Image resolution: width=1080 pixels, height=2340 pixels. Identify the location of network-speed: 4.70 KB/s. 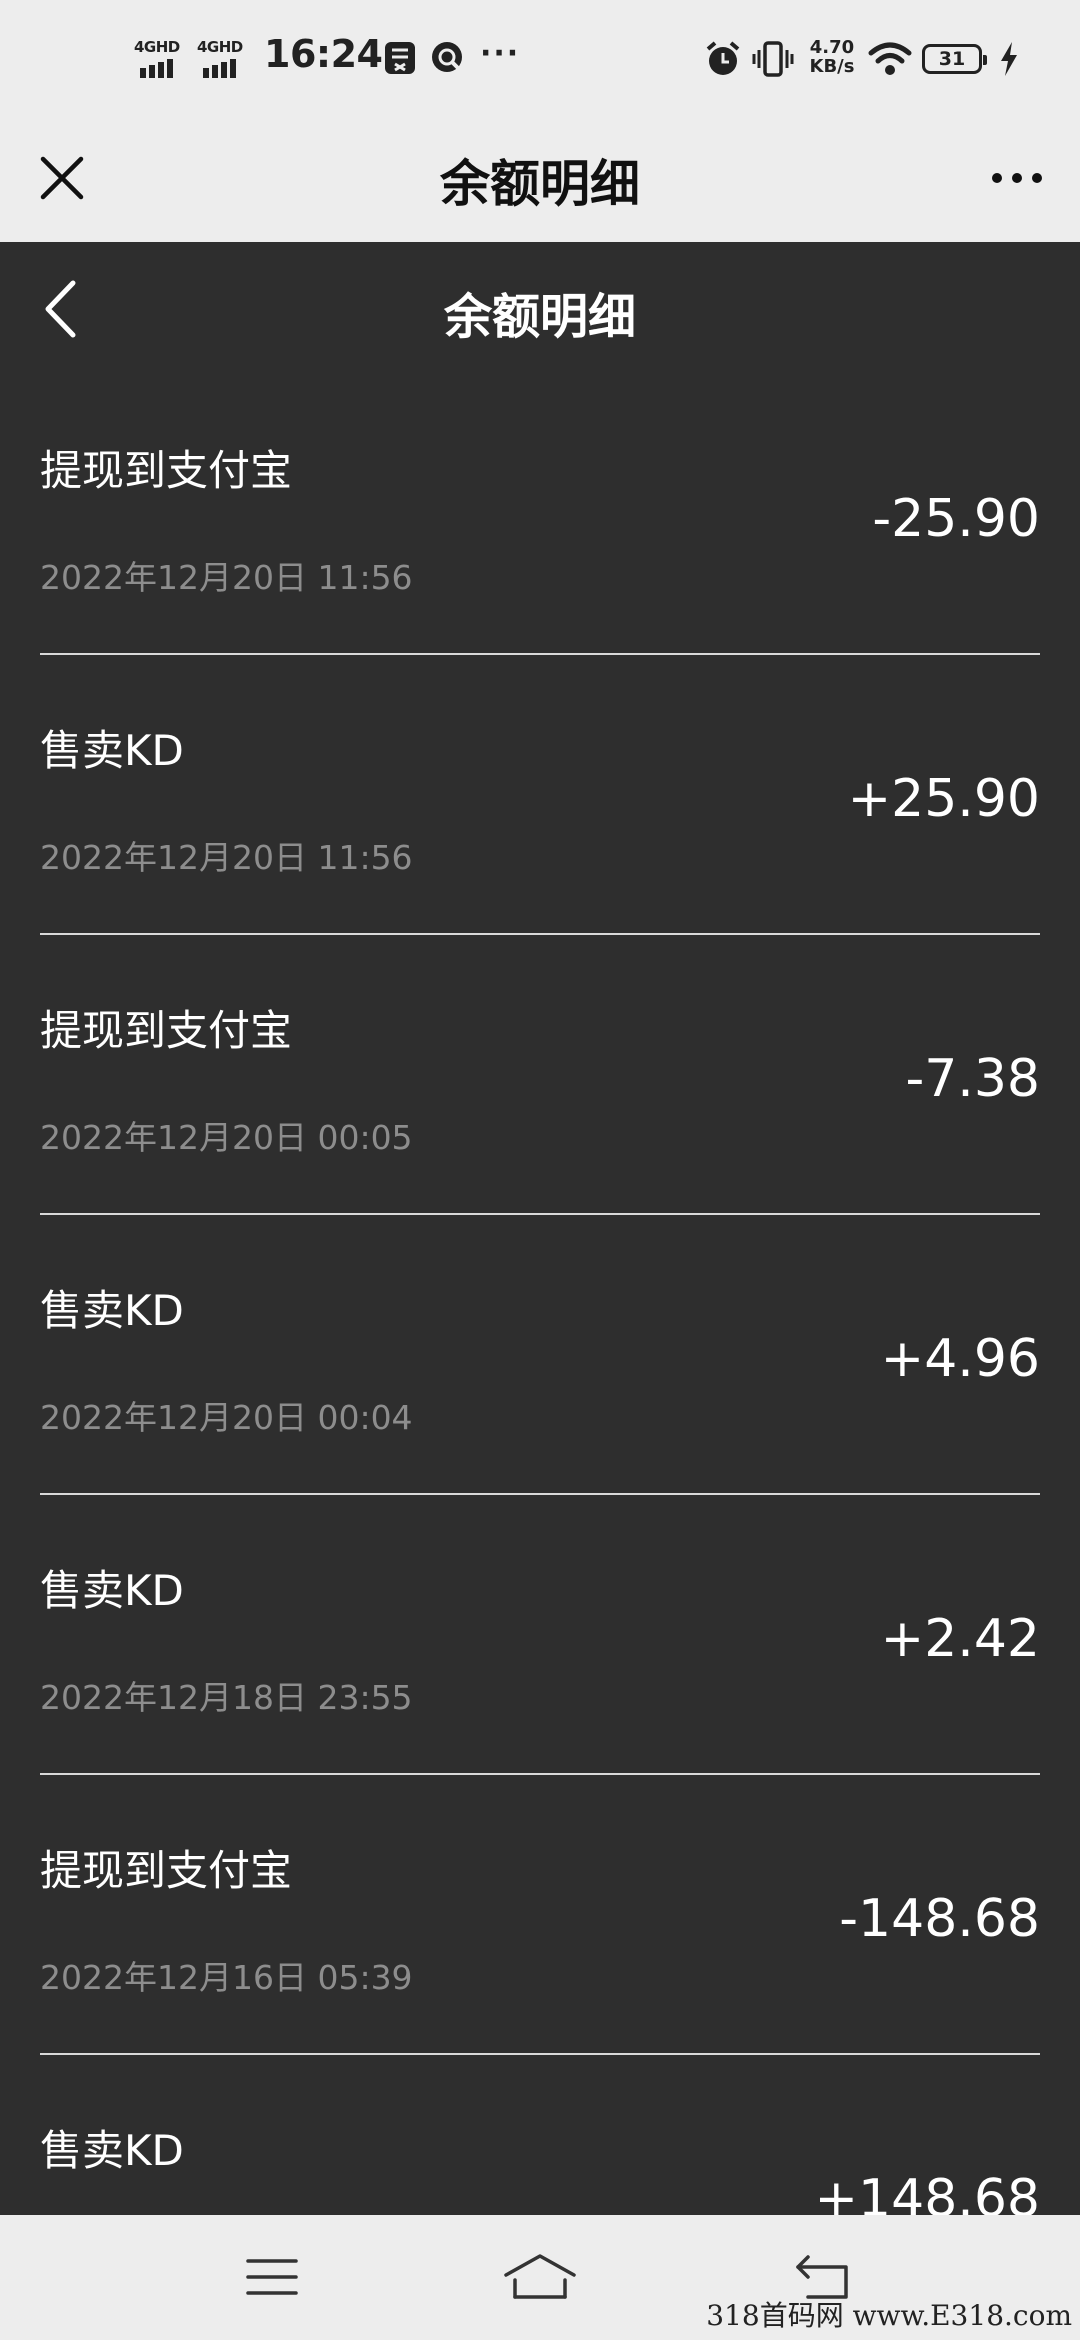
(832, 57).